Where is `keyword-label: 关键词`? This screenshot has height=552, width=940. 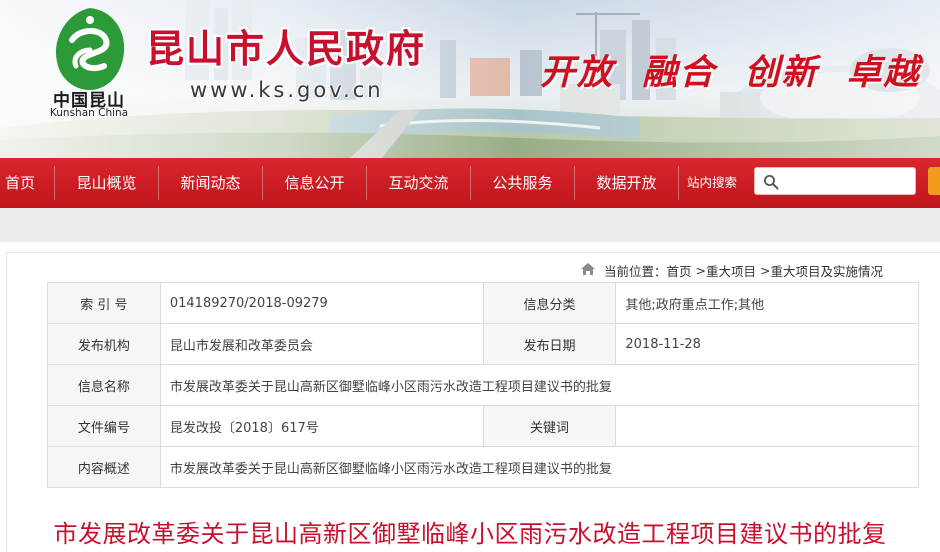 keyword-label: 关键词 is located at coordinates (549, 426).